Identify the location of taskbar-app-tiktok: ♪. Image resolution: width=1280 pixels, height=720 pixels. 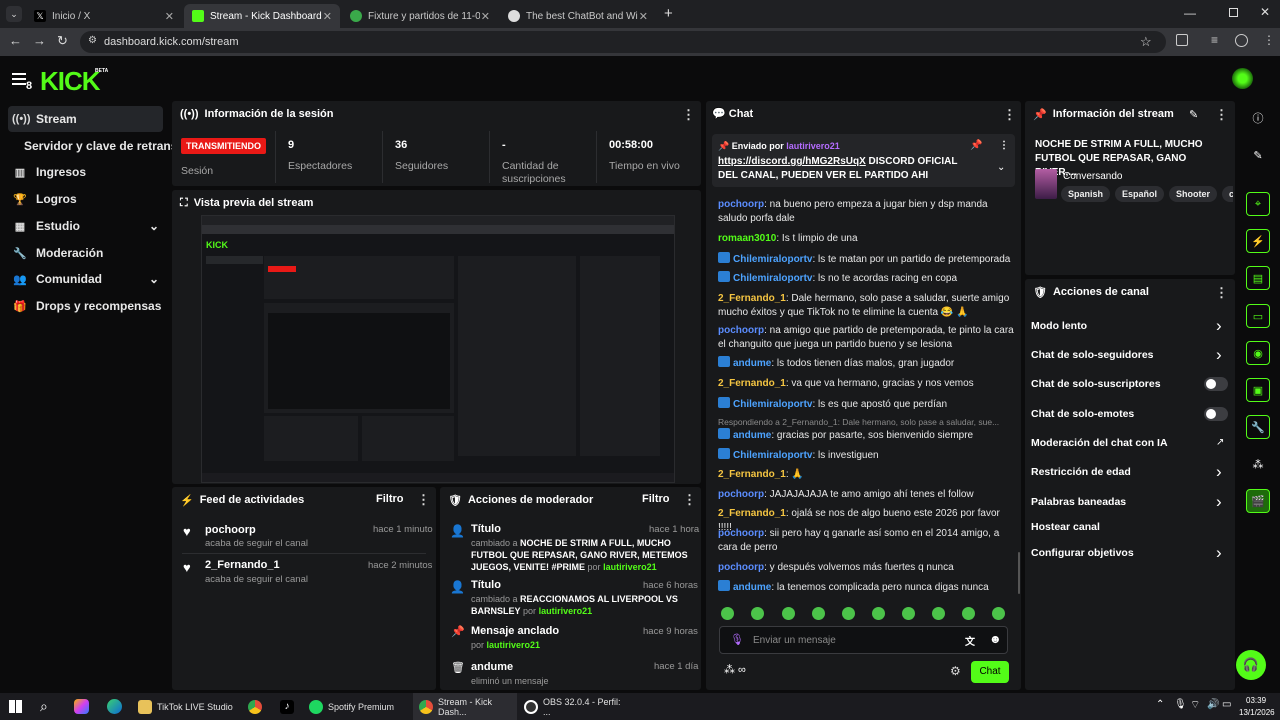
(290, 706).